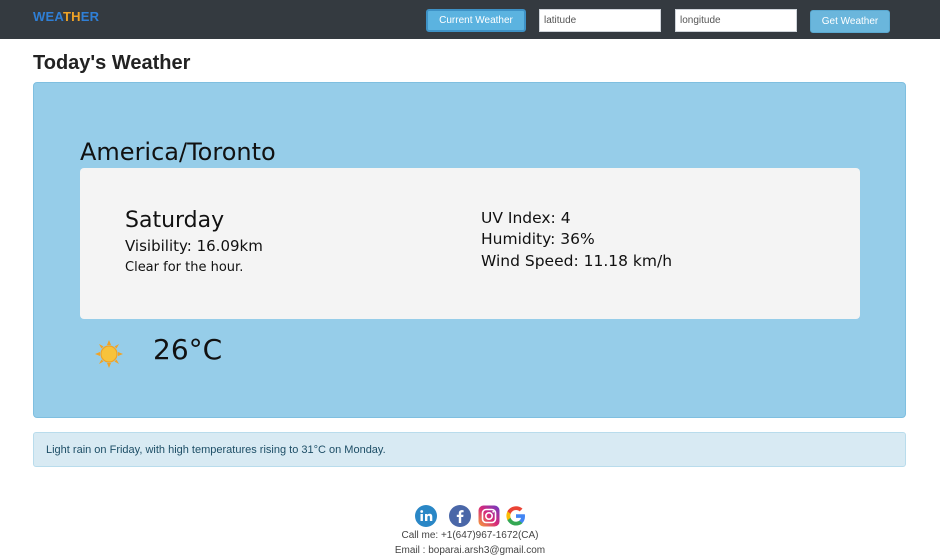 The height and width of the screenshot is (557, 940). I want to click on footer-email: Email : boparai.arsh3@gmail.com, so click(470, 550).